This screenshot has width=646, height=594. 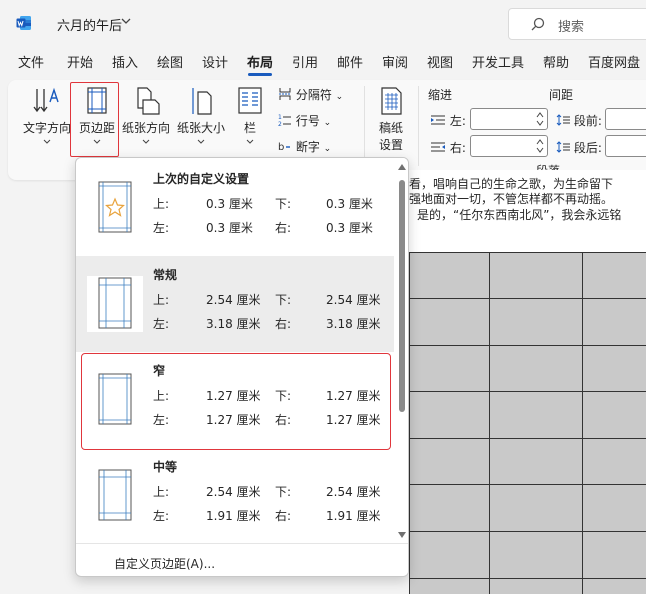 I want to click on hyphenation-label: 断字, so click(x=307, y=147).